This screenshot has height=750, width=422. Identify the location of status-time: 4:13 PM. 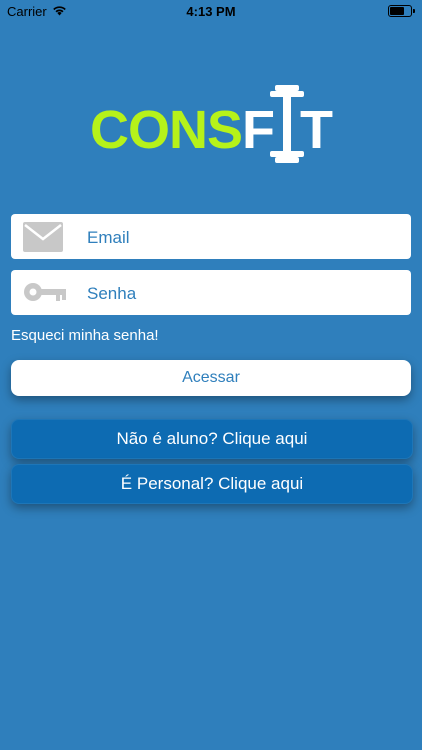
(211, 11).